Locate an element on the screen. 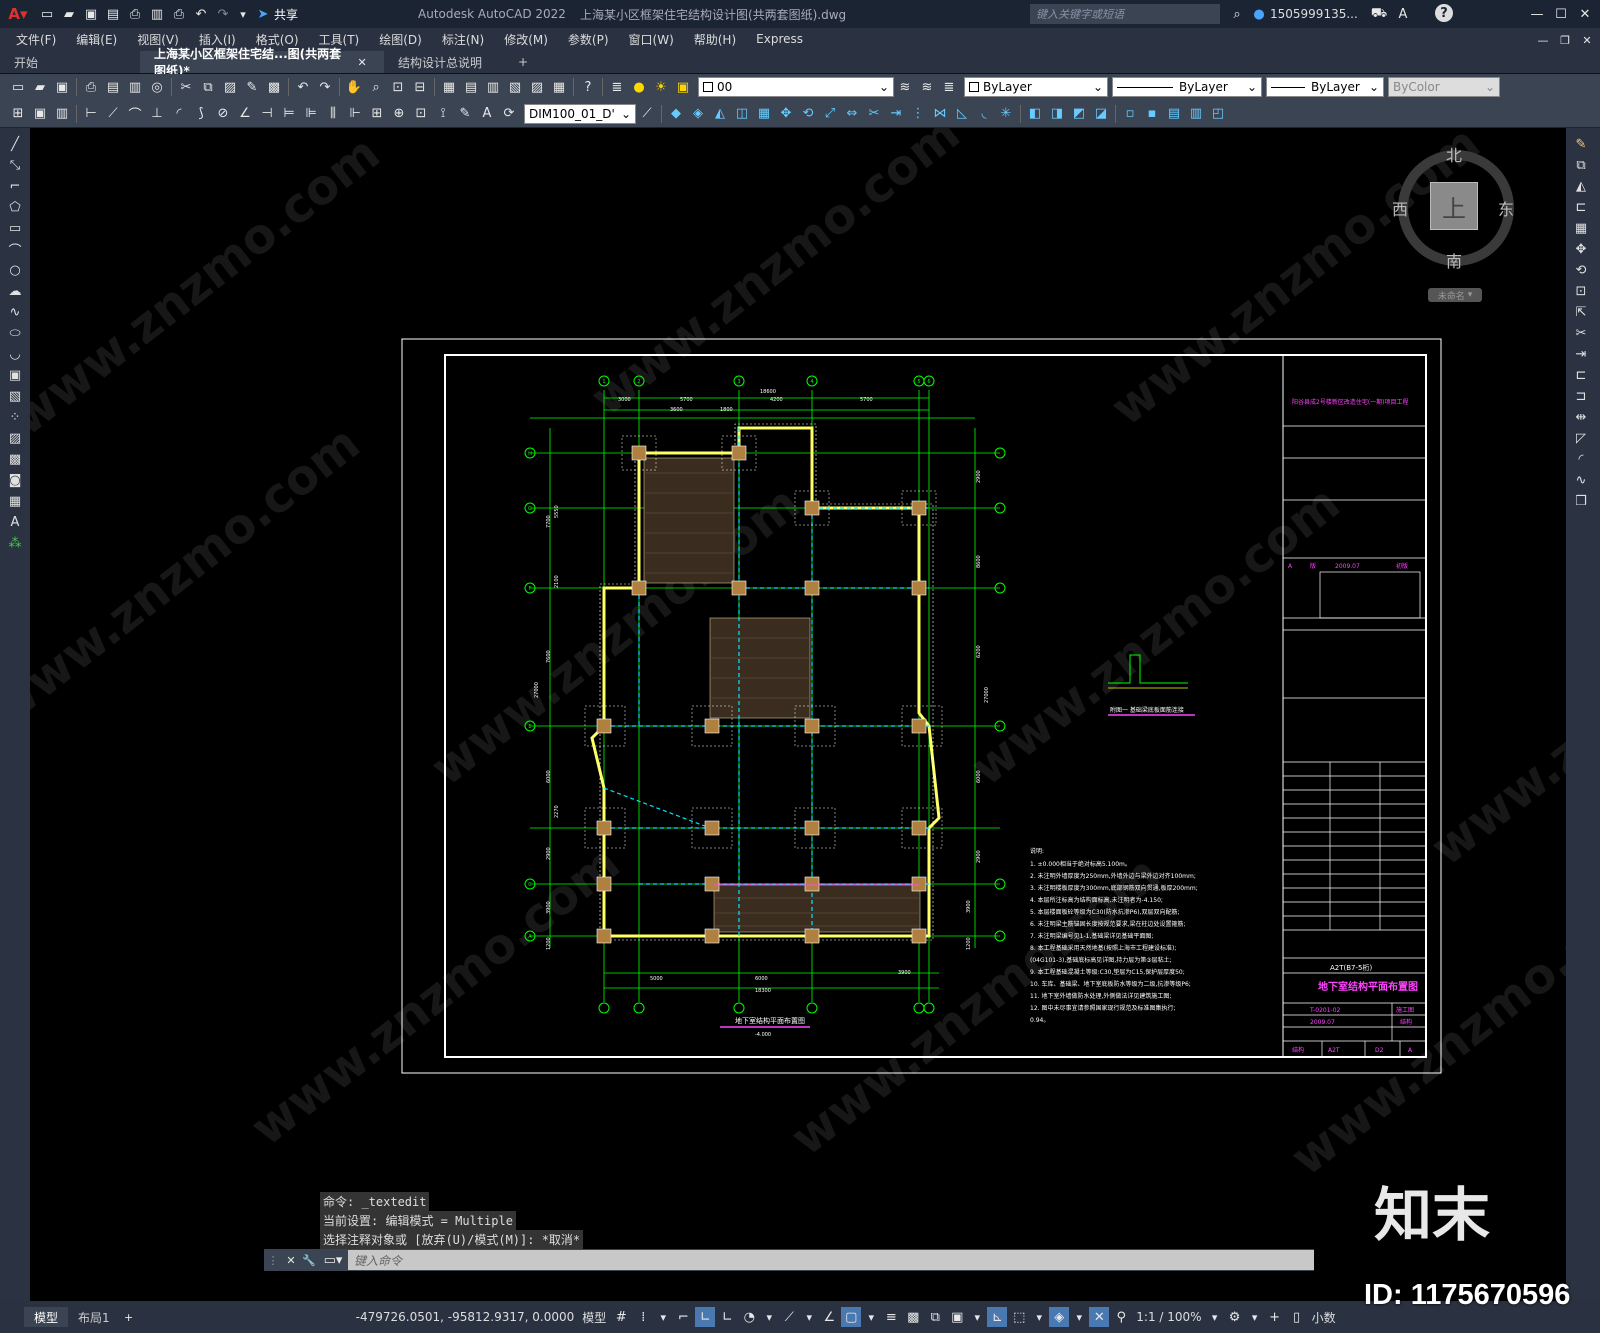 This screenshot has width=1600, height=1333. preview-icon: ▤ is located at coordinates (113, 87).